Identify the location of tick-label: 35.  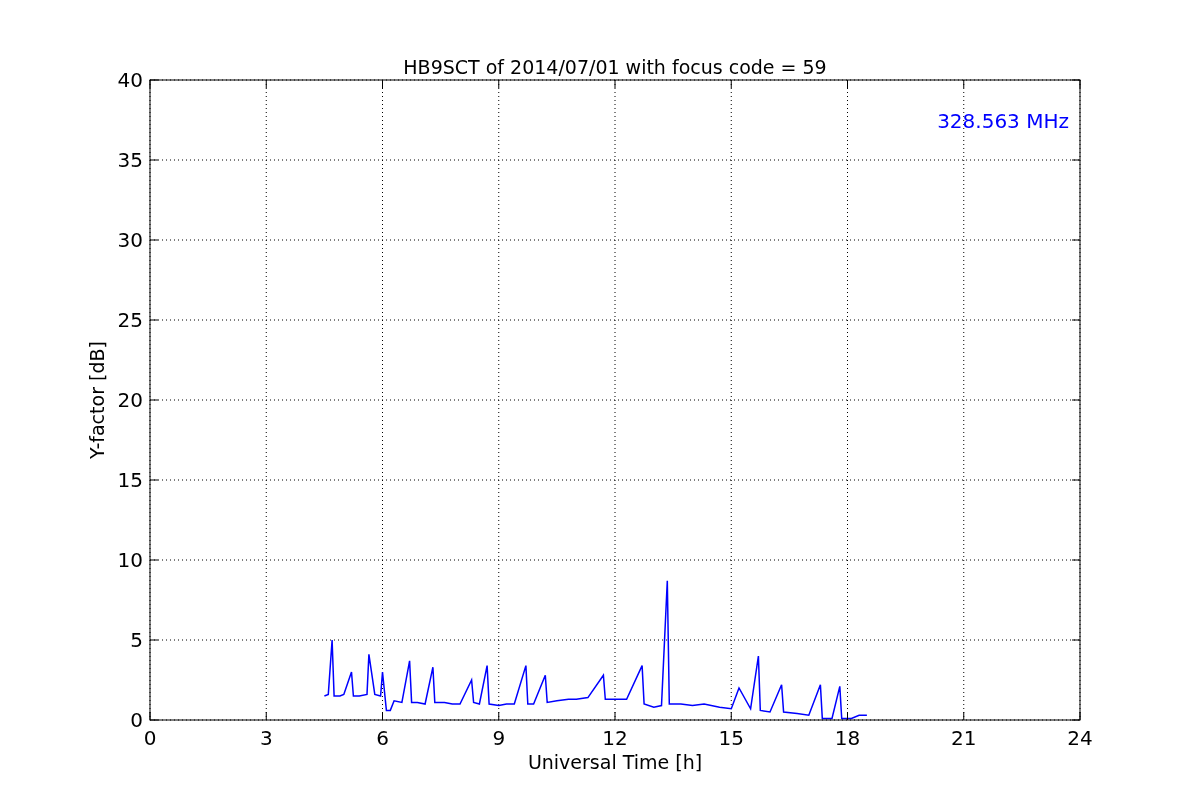
(130, 160).